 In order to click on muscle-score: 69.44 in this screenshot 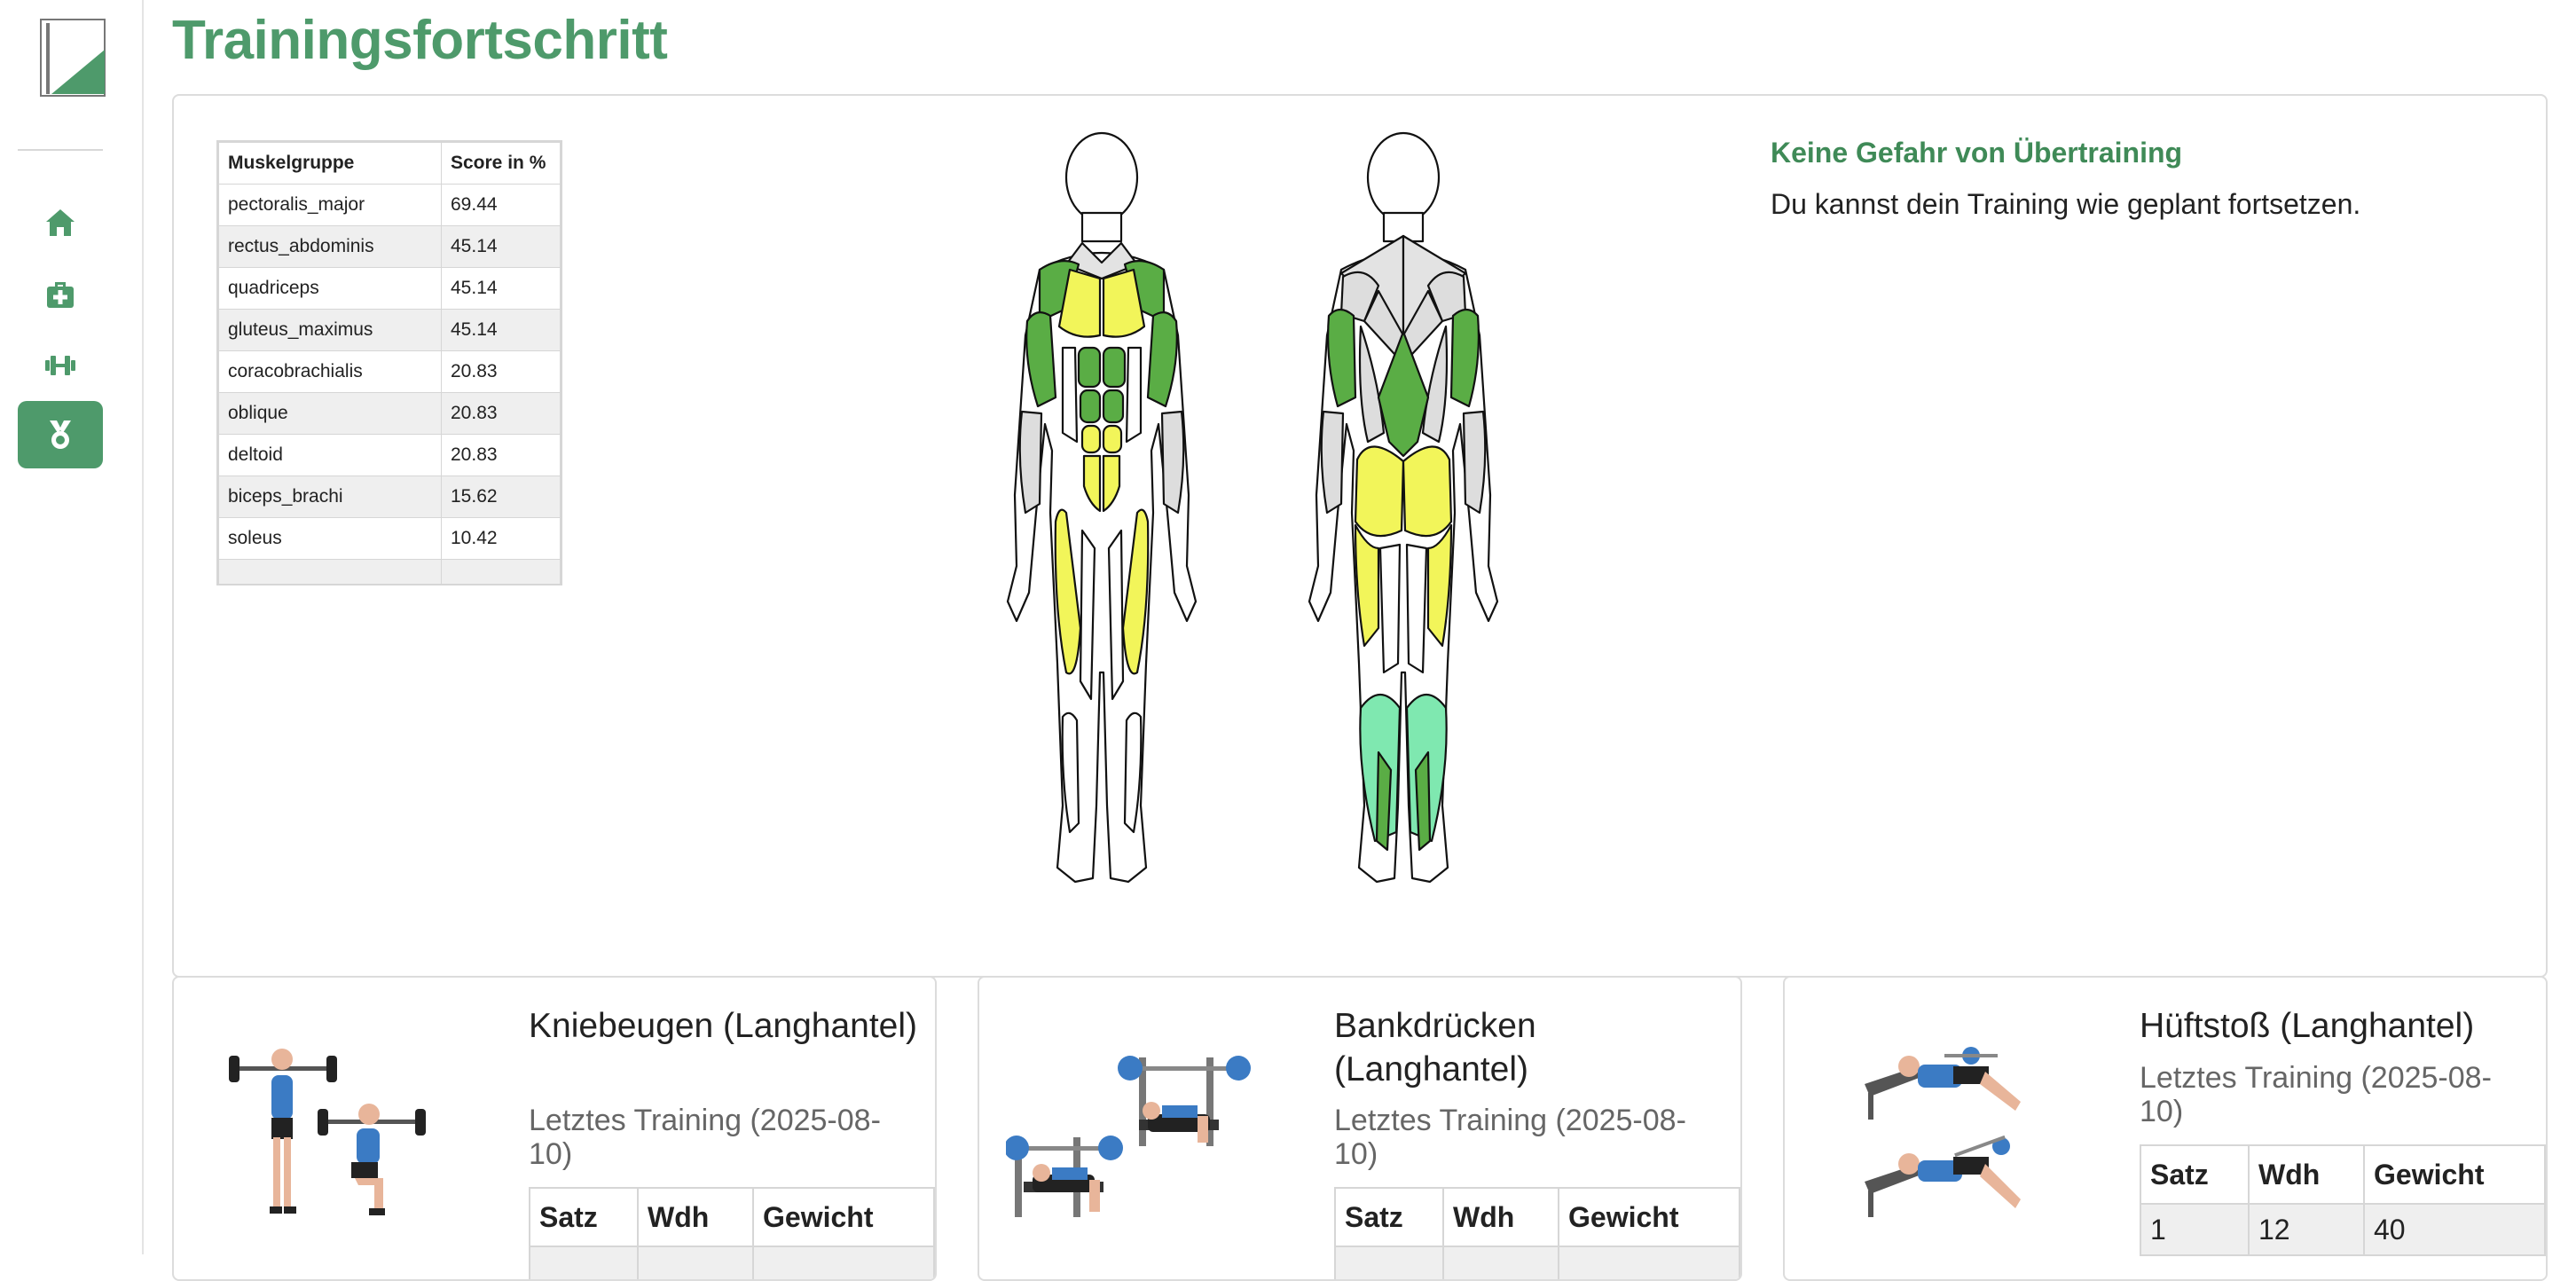, I will do `click(501, 205)`.